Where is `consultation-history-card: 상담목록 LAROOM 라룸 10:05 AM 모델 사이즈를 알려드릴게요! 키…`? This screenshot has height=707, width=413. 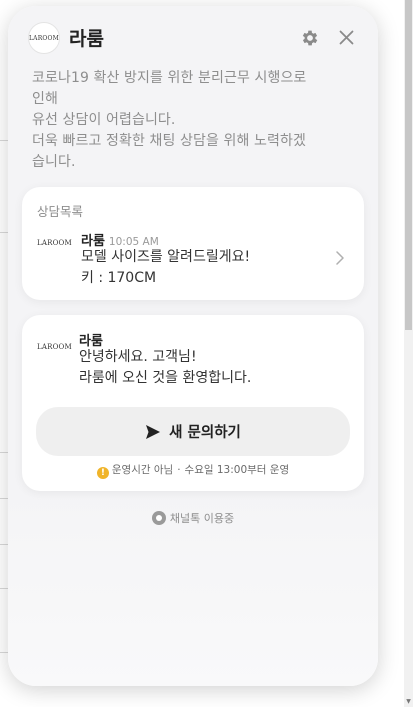
consultation-history-card: 상담목록 LAROOM 라룸 10:05 AM 모델 사이즈를 알려드릴게요! 키… is located at coordinates (193, 243).